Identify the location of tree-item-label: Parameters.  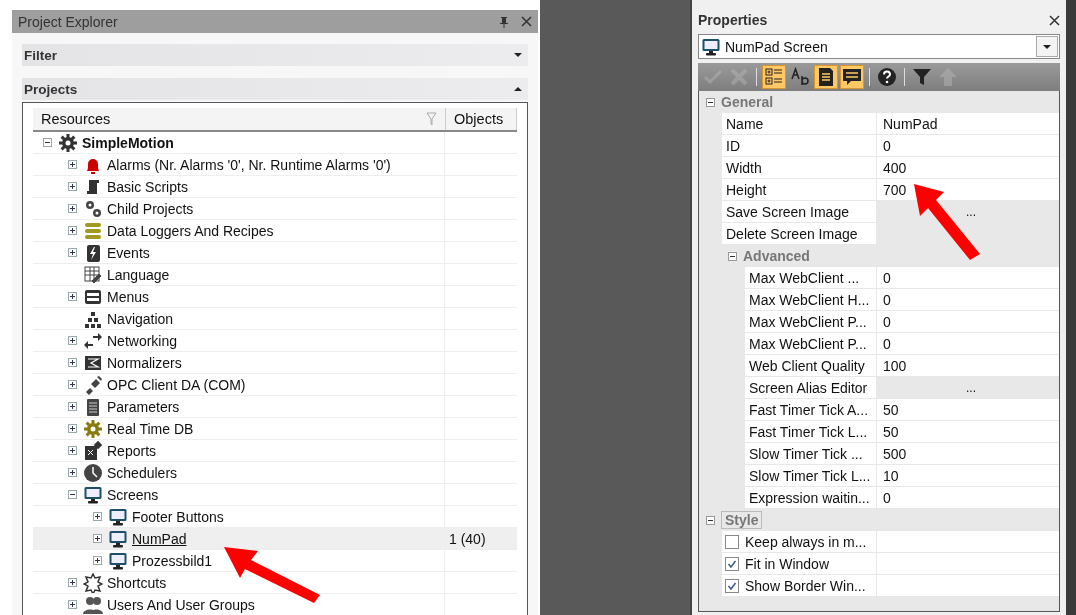
(143, 406).